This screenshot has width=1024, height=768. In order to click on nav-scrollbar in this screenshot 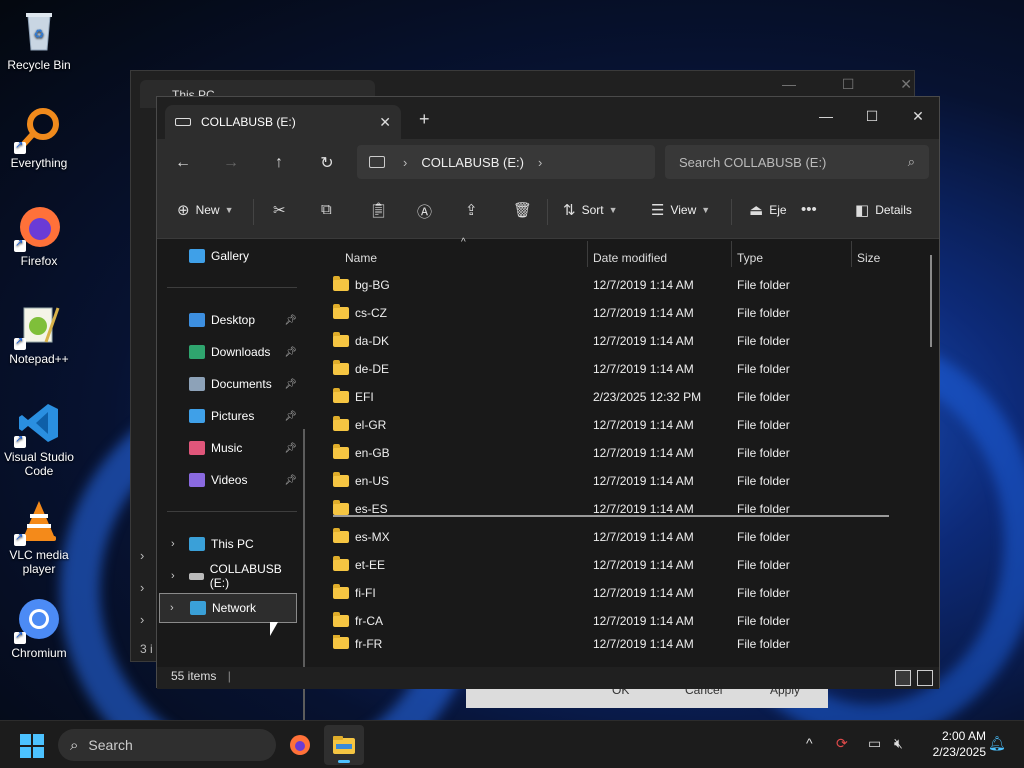, I will do `click(304, 598)`.